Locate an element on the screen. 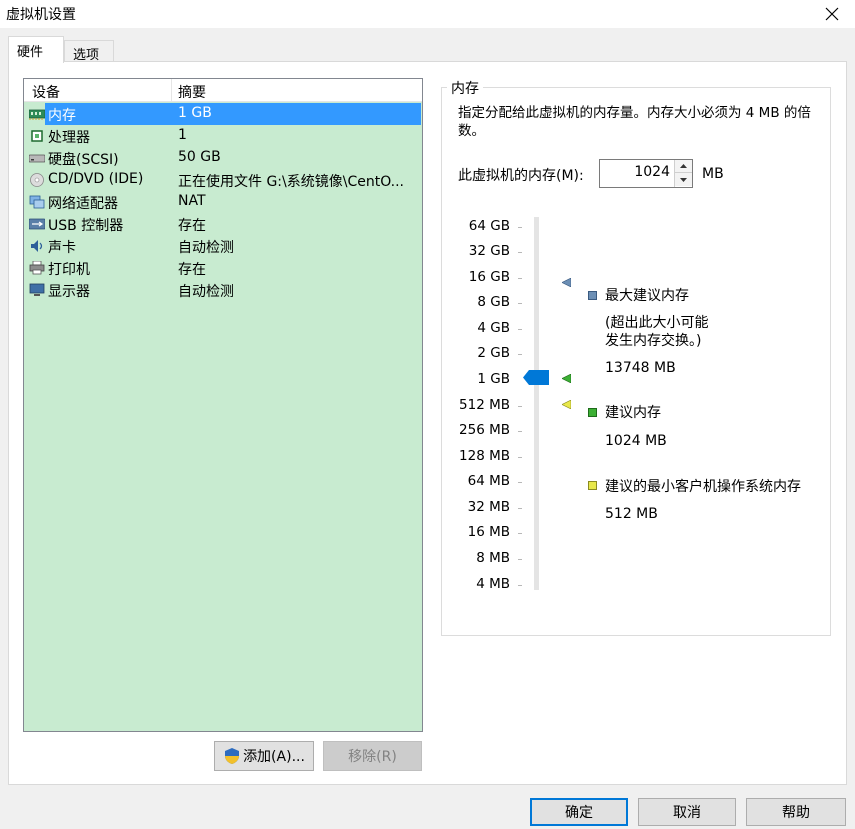  arrow-down-icon is located at coordinates (683, 179).